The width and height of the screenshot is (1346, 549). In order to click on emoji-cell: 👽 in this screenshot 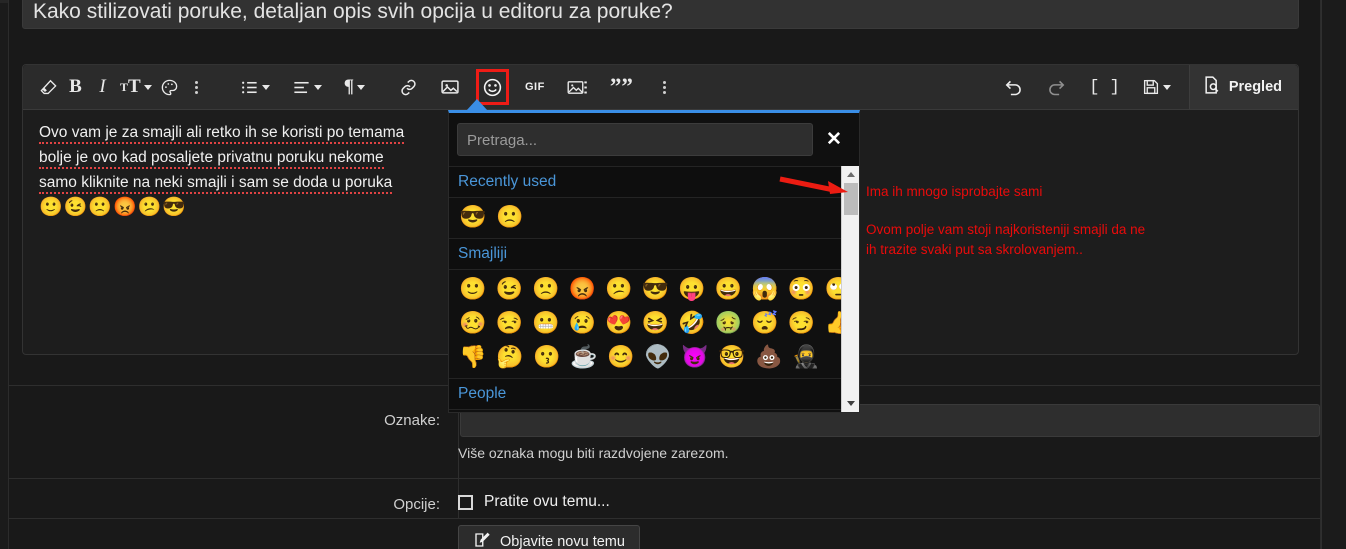, I will do `click(661, 357)`.